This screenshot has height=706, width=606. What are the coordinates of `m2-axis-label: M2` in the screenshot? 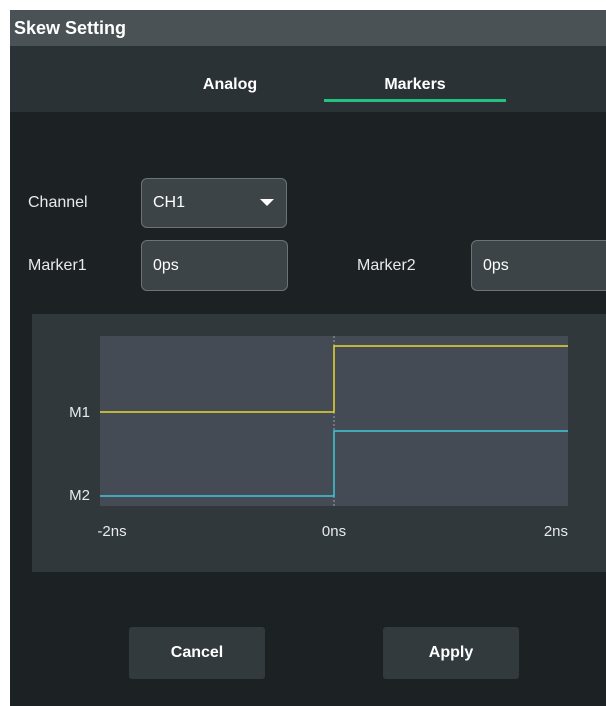 It's located at (79, 495).